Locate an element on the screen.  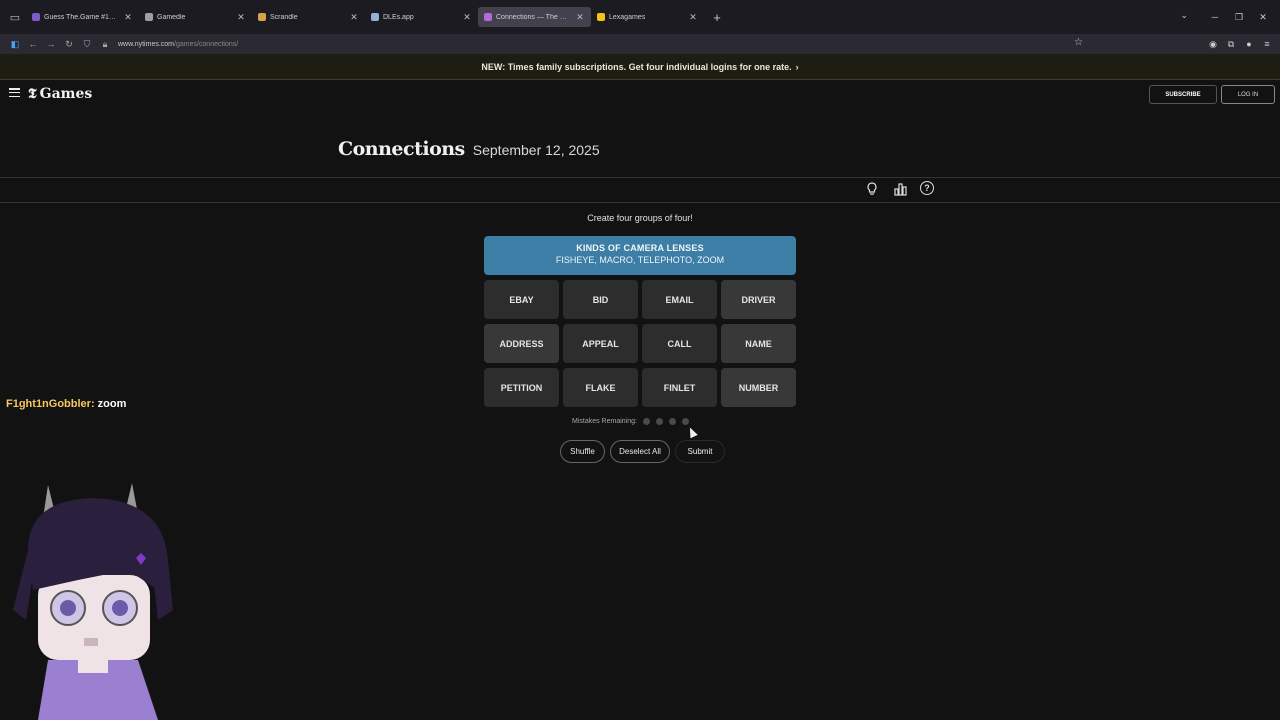
games-wordmark: Games is located at coordinates (66, 94).